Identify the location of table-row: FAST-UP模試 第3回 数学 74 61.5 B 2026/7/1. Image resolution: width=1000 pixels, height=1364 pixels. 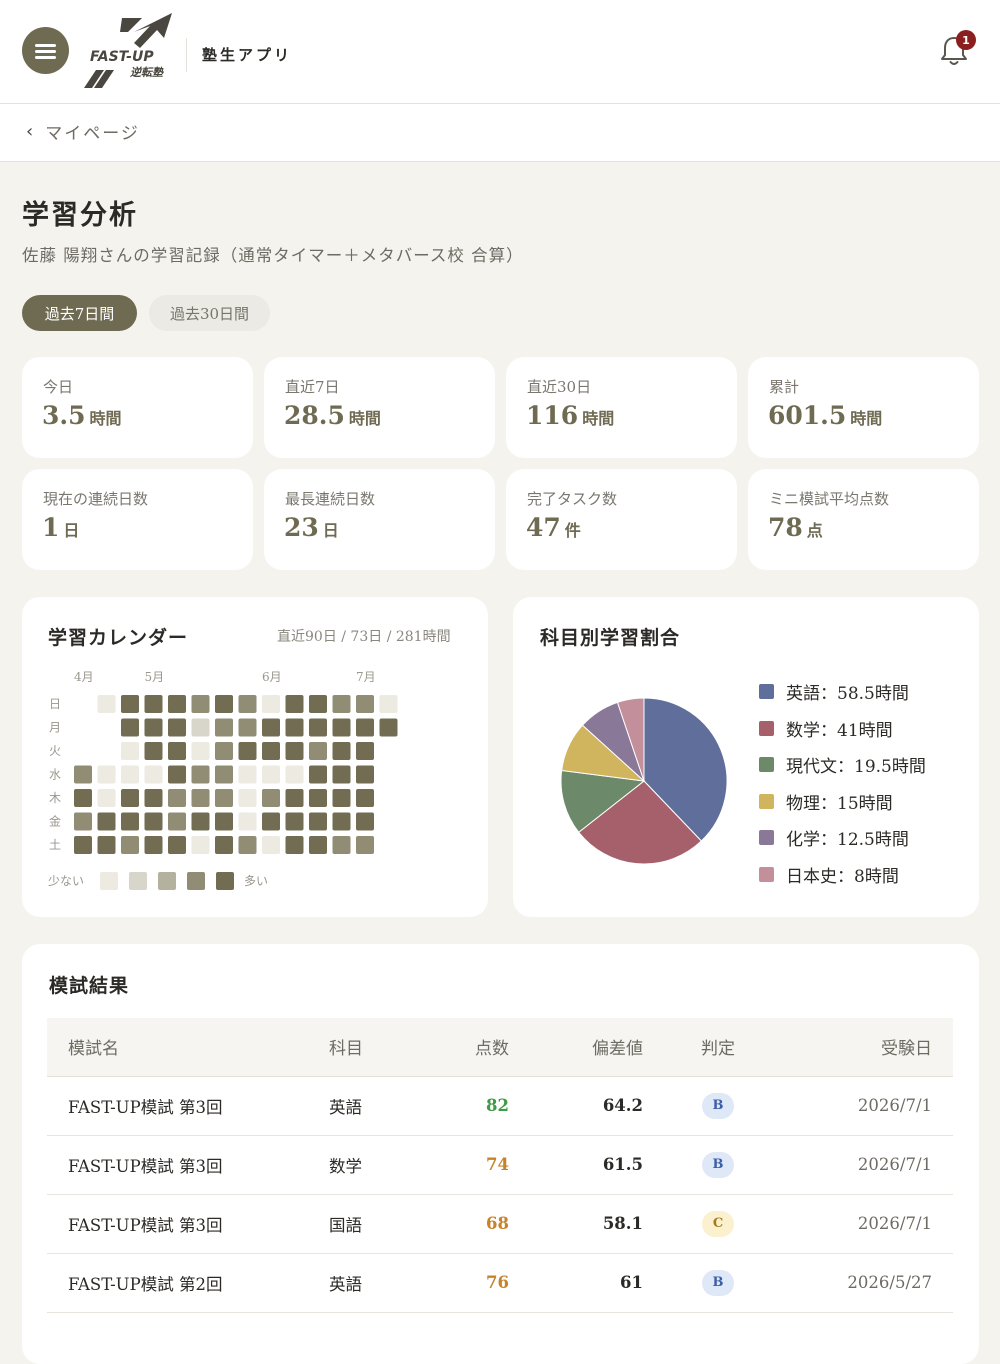
(500, 1165).